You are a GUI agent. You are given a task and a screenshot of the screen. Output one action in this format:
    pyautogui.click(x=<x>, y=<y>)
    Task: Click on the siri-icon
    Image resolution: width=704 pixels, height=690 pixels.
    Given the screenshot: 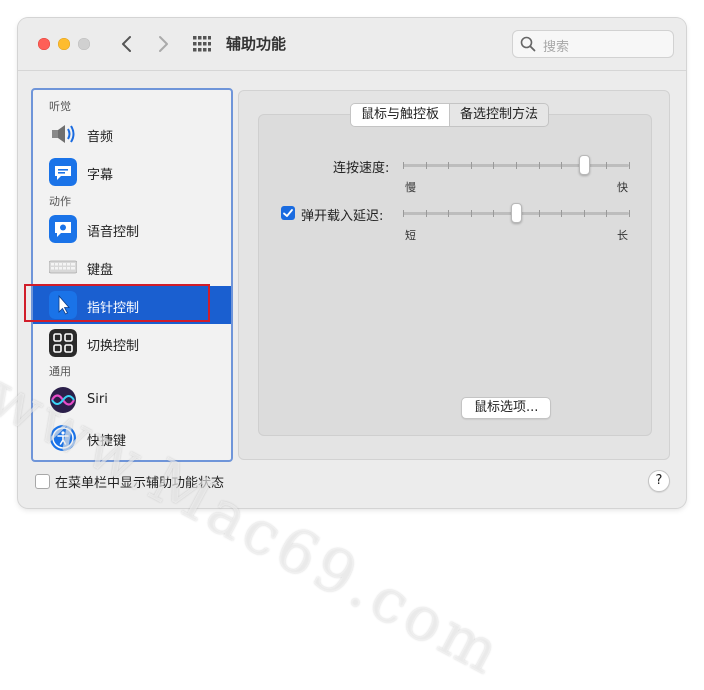 What is the action you would take?
    pyautogui.click(x=63, y=400)
    